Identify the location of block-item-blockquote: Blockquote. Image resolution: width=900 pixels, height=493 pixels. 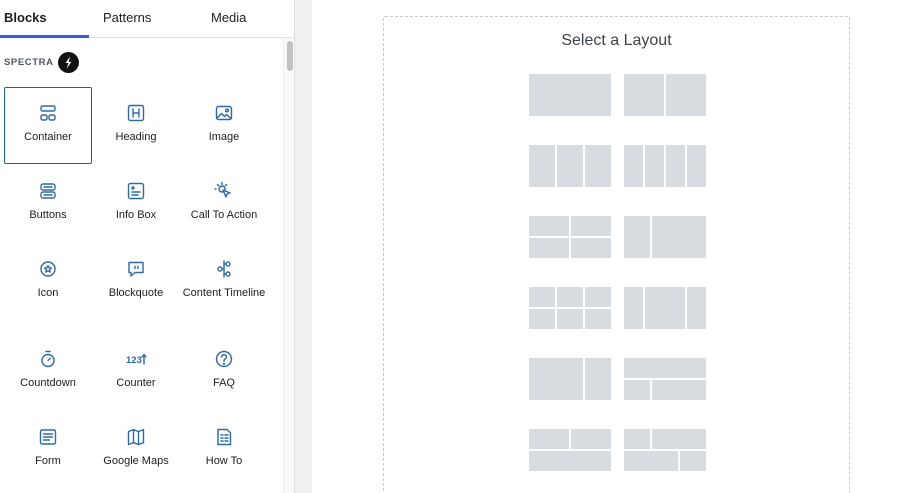
(136, 281).